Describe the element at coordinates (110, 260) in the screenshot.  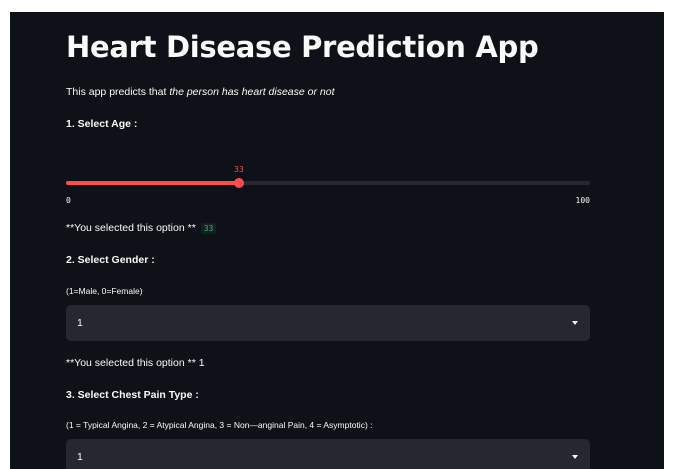
I see `gender-heading: 2. Select Gender :` at that location.